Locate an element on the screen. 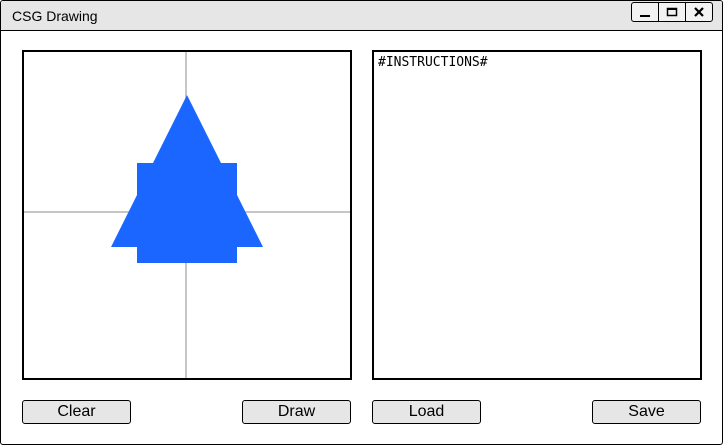 This screenshot has height=445, width=723. maximize-button is located at coordinates (671, 12).